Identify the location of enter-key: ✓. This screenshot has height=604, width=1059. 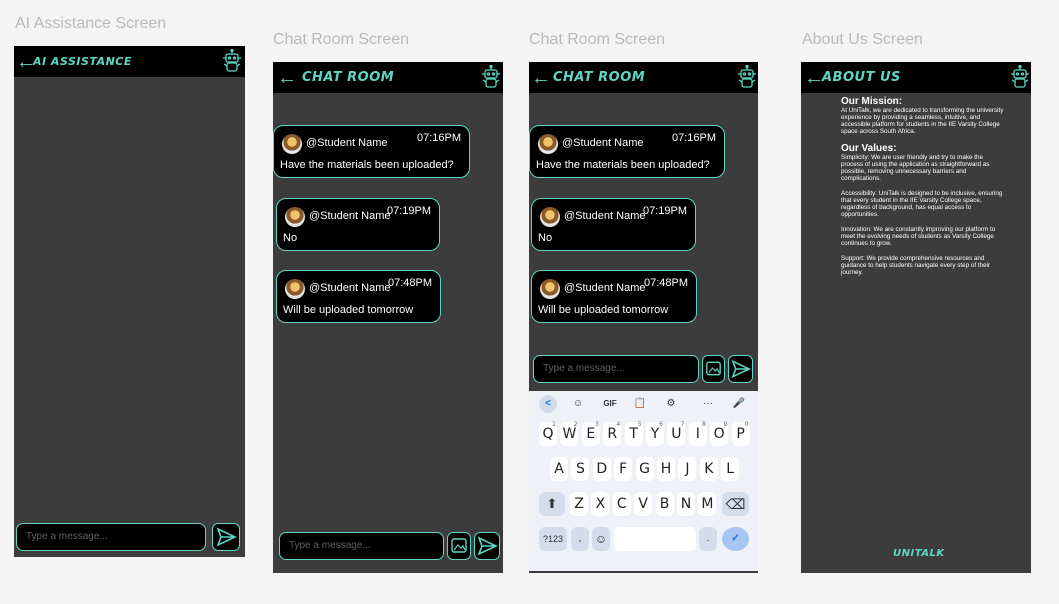
(735, 539).